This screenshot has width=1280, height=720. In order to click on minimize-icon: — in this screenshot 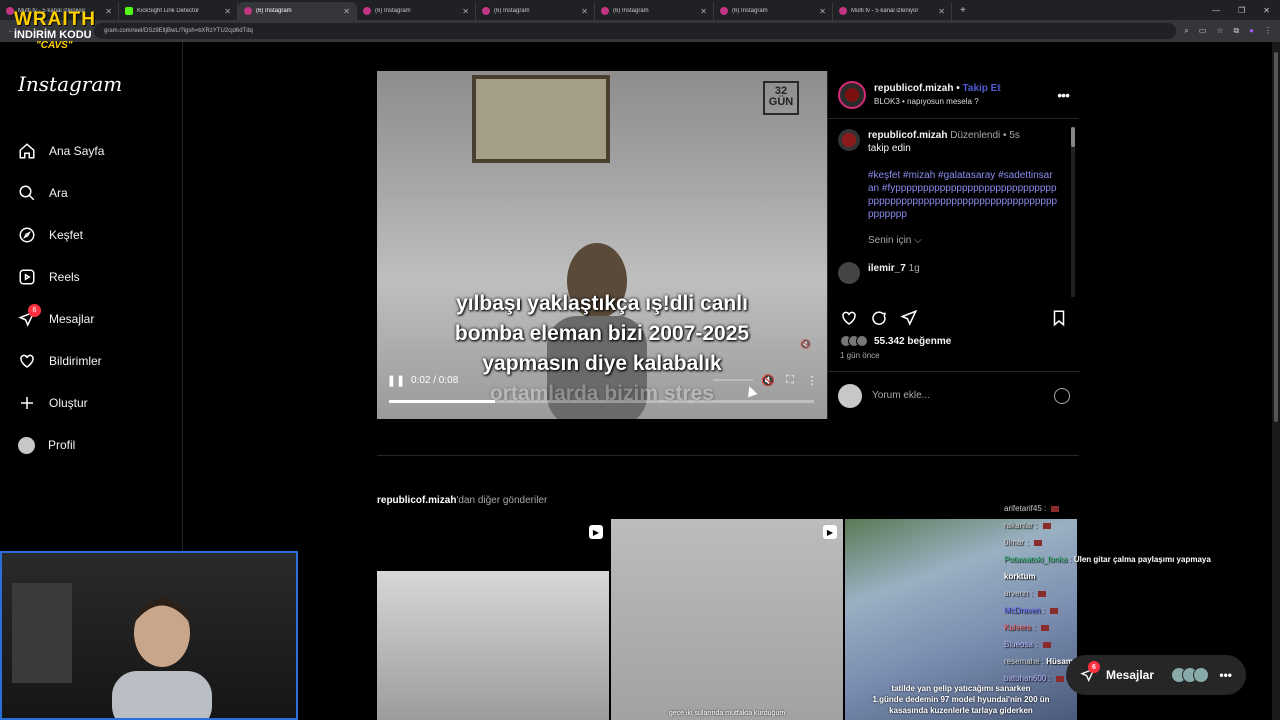, I will do `click(1216, 10)`.